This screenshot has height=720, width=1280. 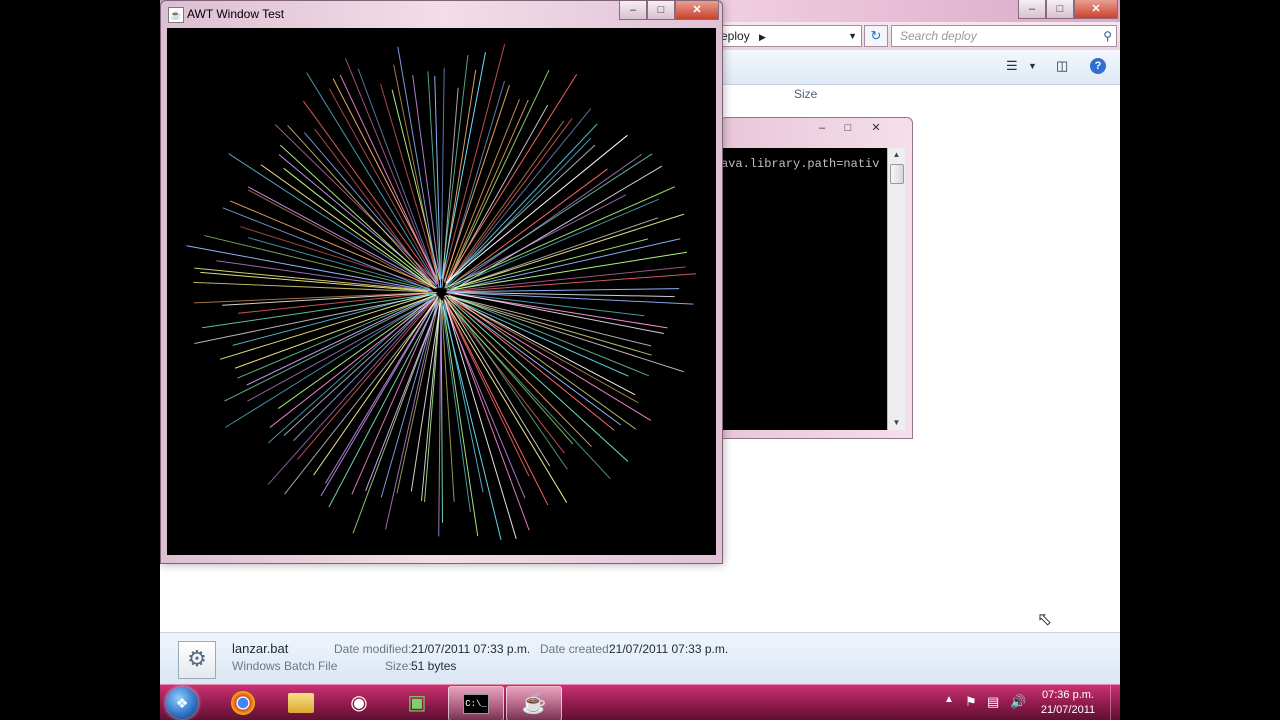 What do you see at coordinates (876, 128) in the screenshot?
I see `console-close-button: ✕` at bounding box center [876, 128].